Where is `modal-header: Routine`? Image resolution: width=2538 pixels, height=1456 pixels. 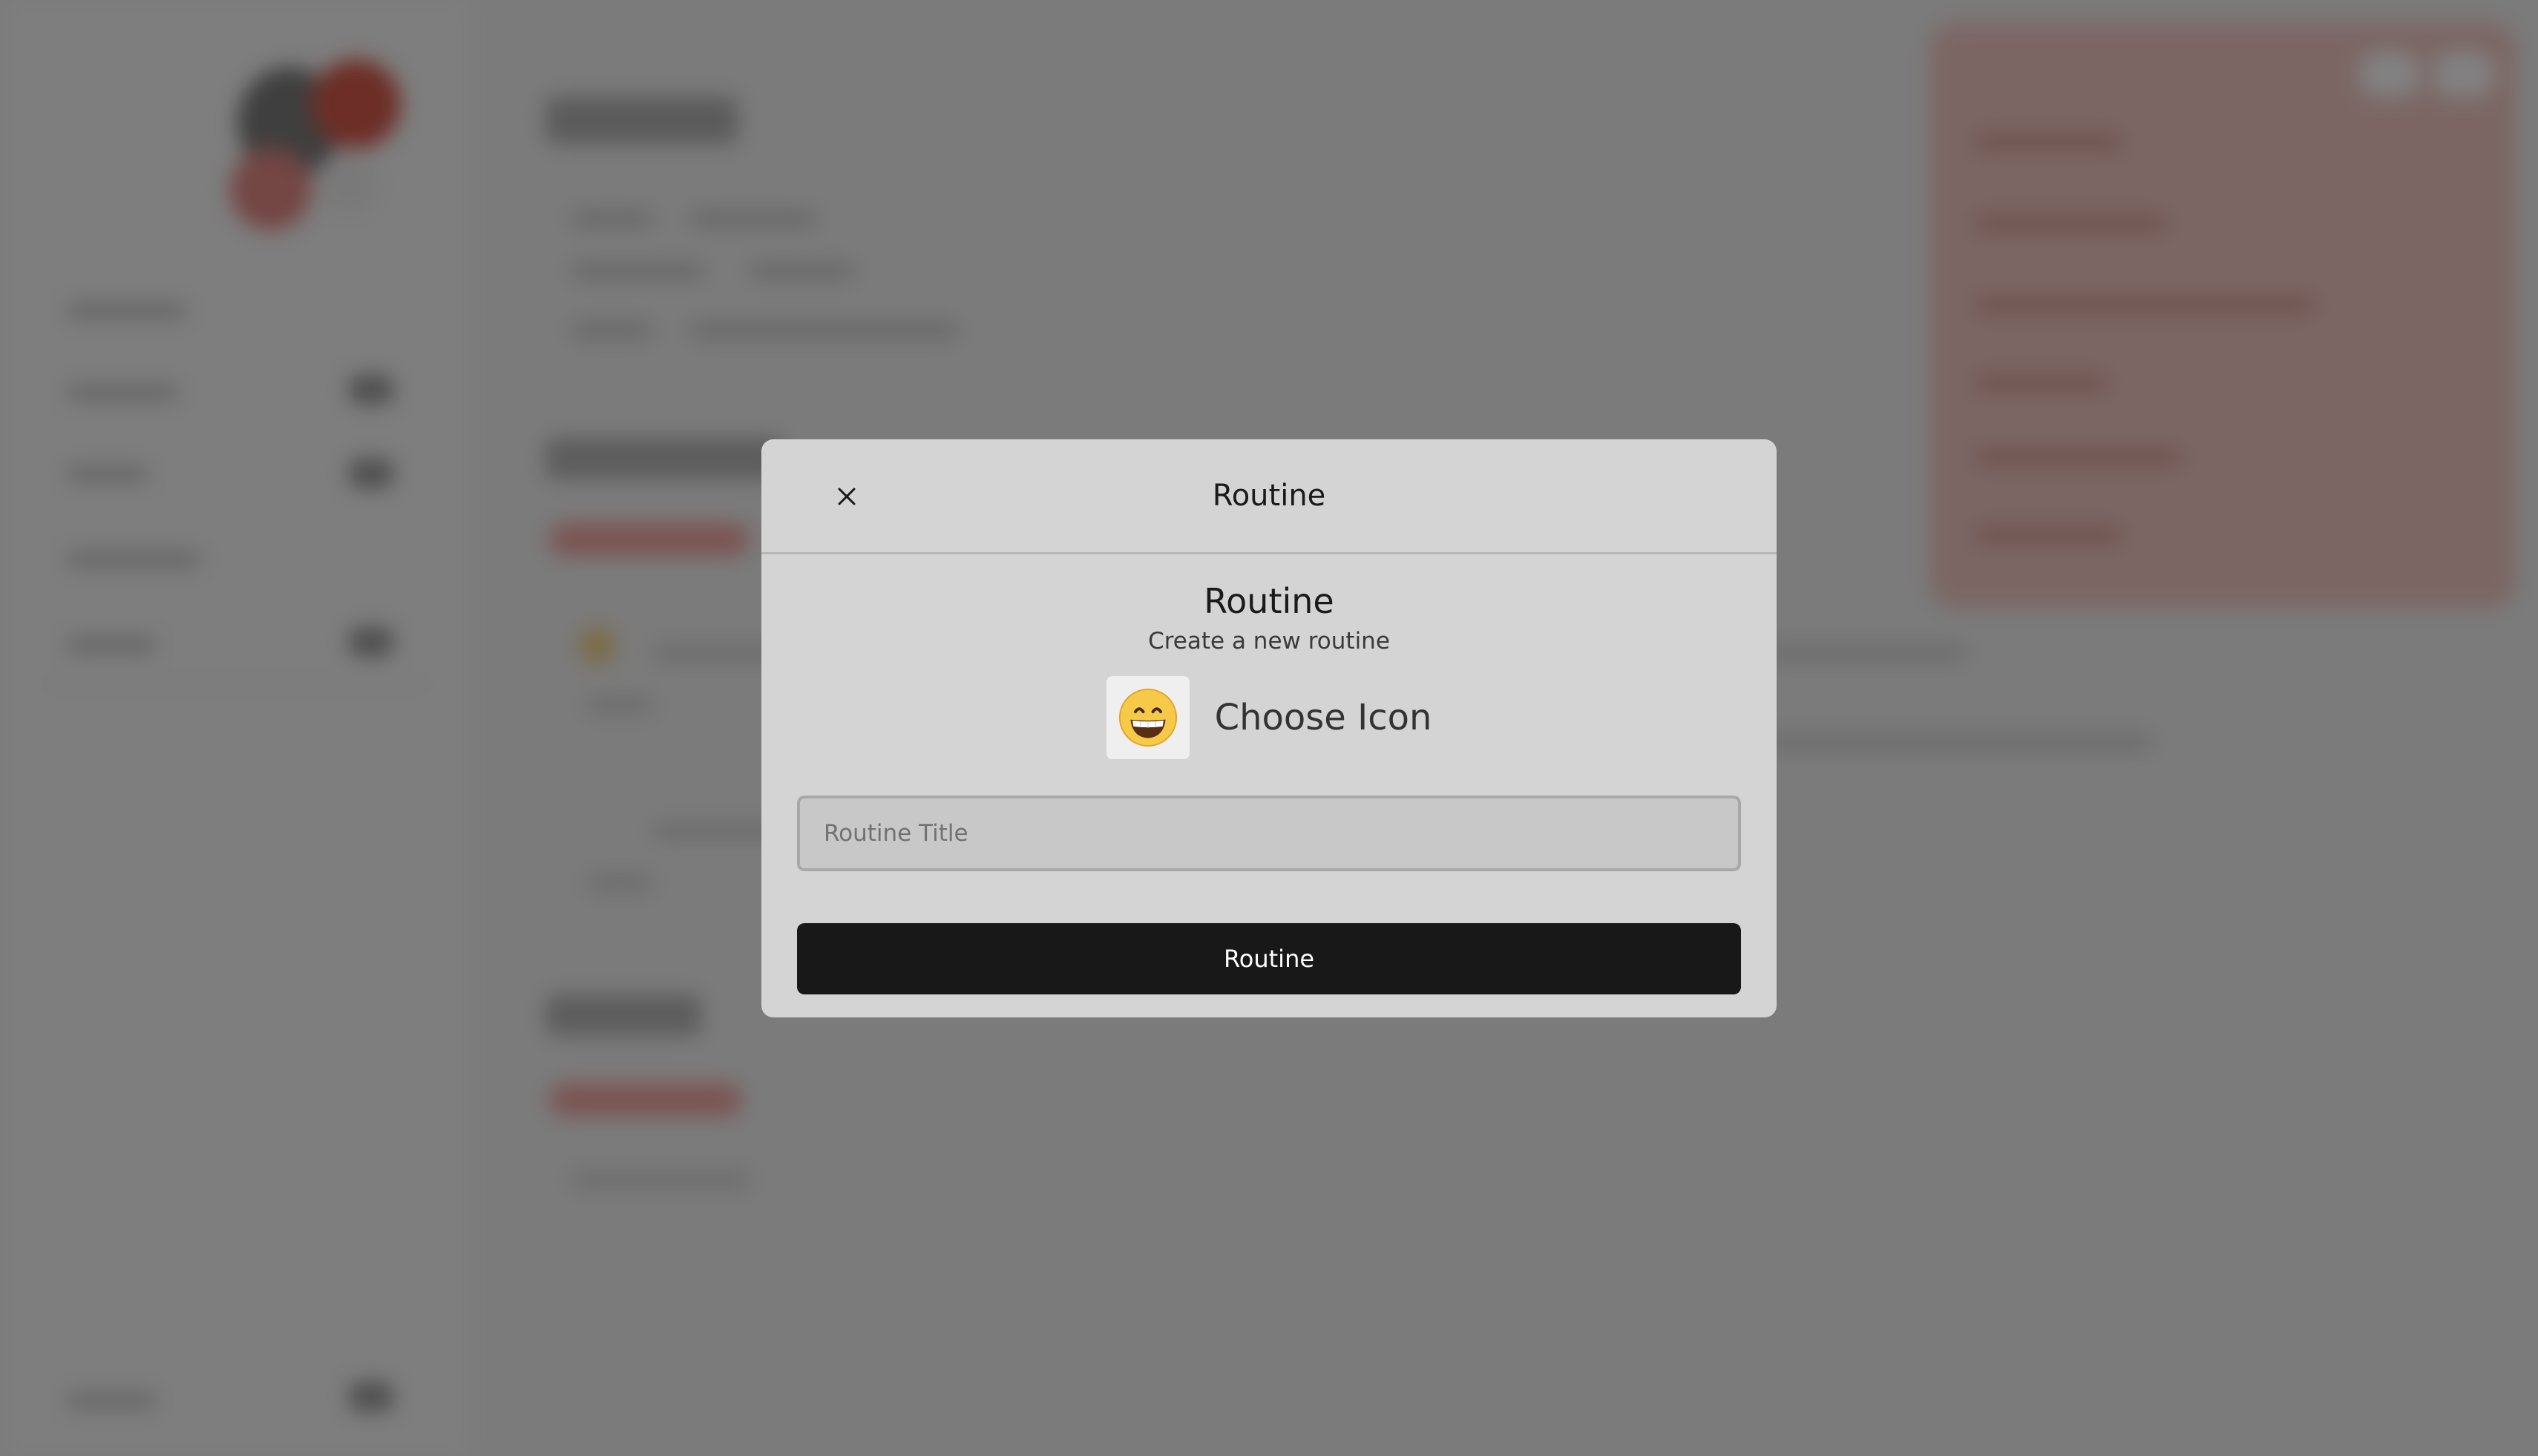 modal-header: Routine is located at coordinates (1269, 497).